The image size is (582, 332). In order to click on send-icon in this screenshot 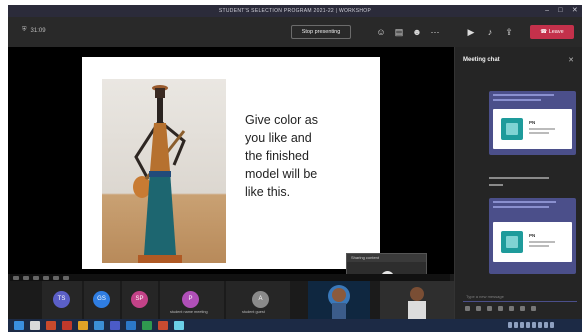, I will do `click(533, 308)`.